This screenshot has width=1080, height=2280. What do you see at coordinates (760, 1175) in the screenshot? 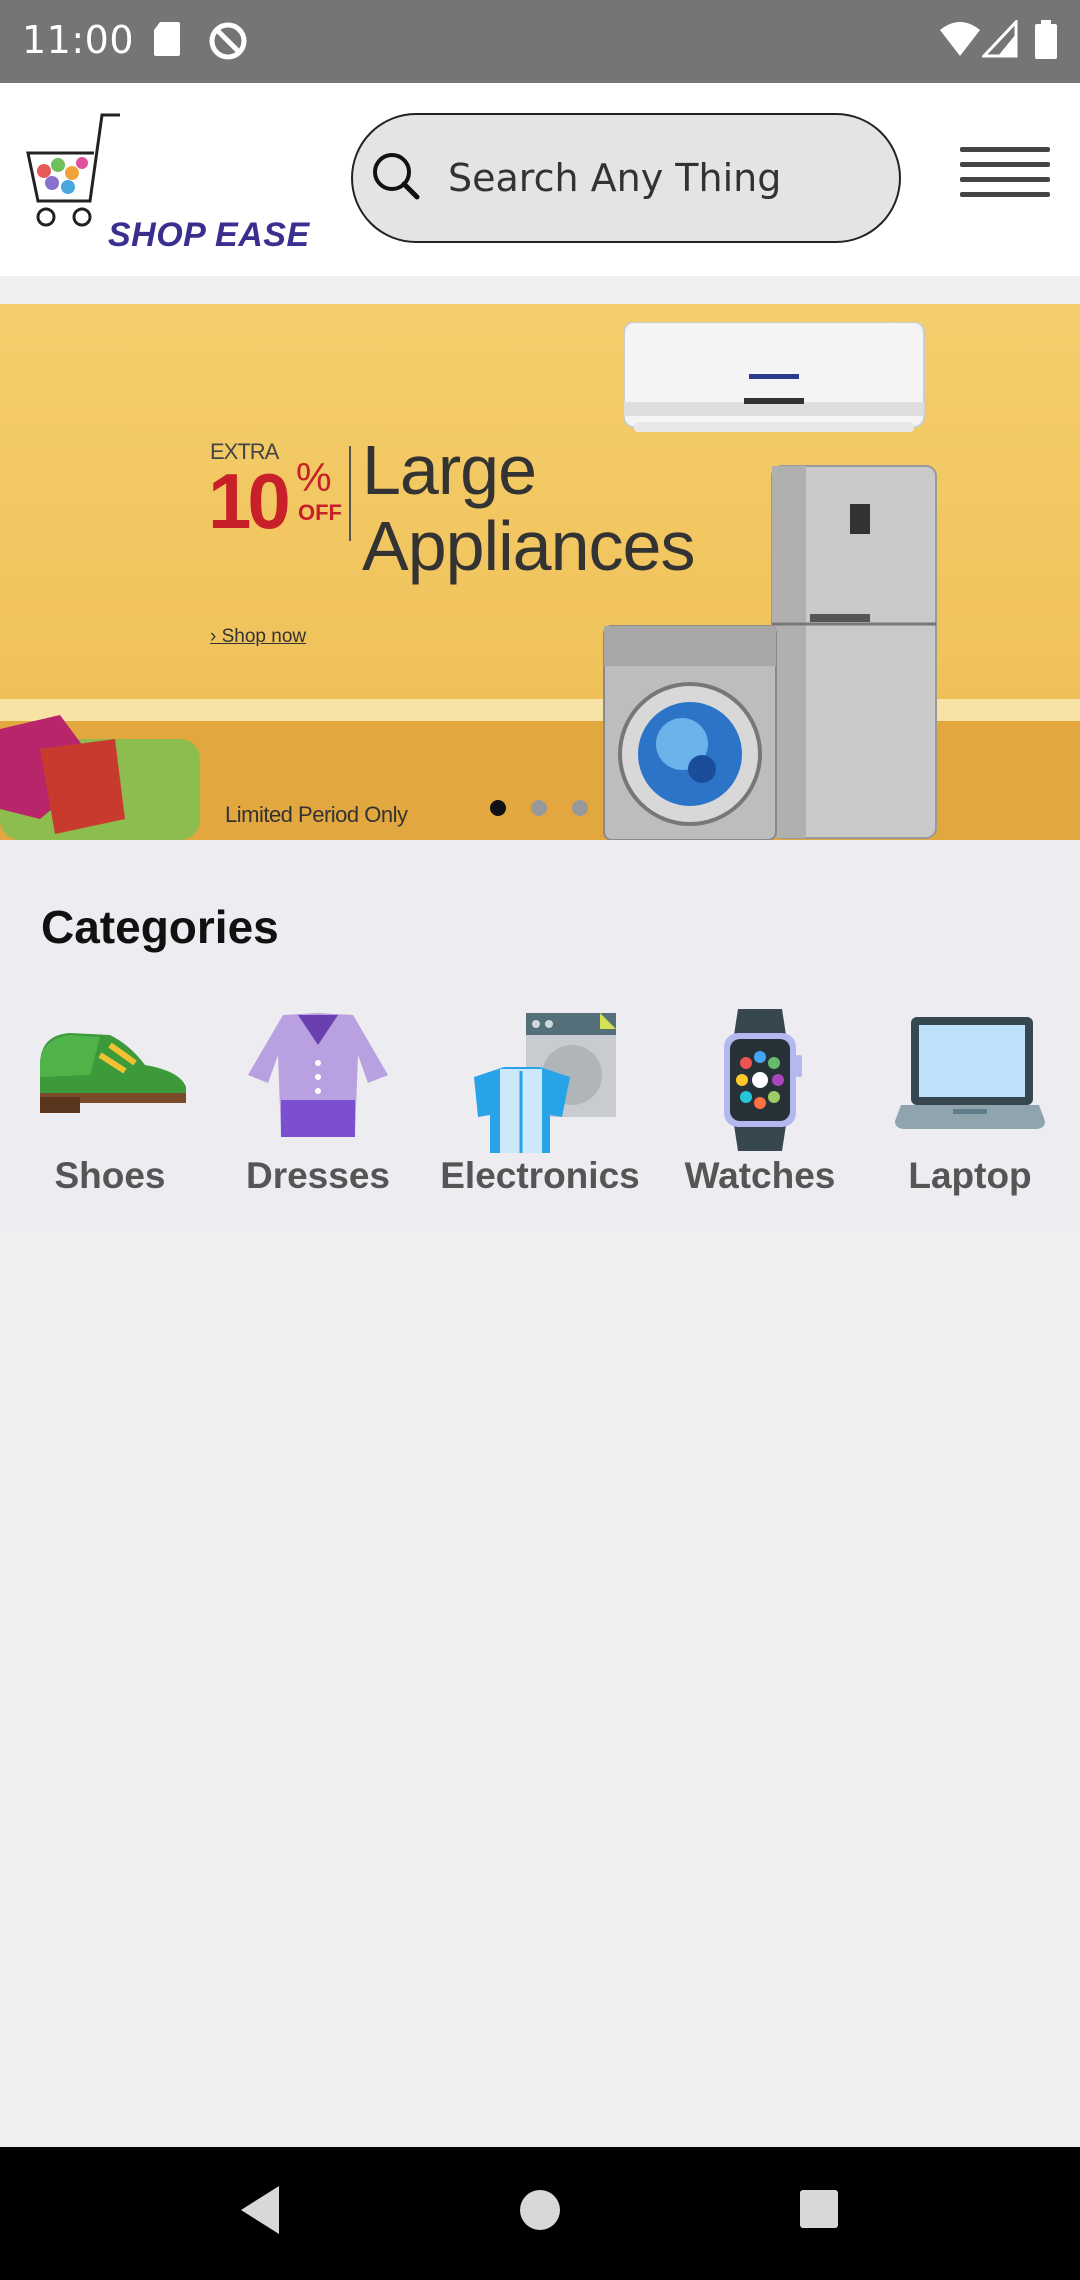
I see `category-label-watches: Watches` at bounding box center [760, 1175].